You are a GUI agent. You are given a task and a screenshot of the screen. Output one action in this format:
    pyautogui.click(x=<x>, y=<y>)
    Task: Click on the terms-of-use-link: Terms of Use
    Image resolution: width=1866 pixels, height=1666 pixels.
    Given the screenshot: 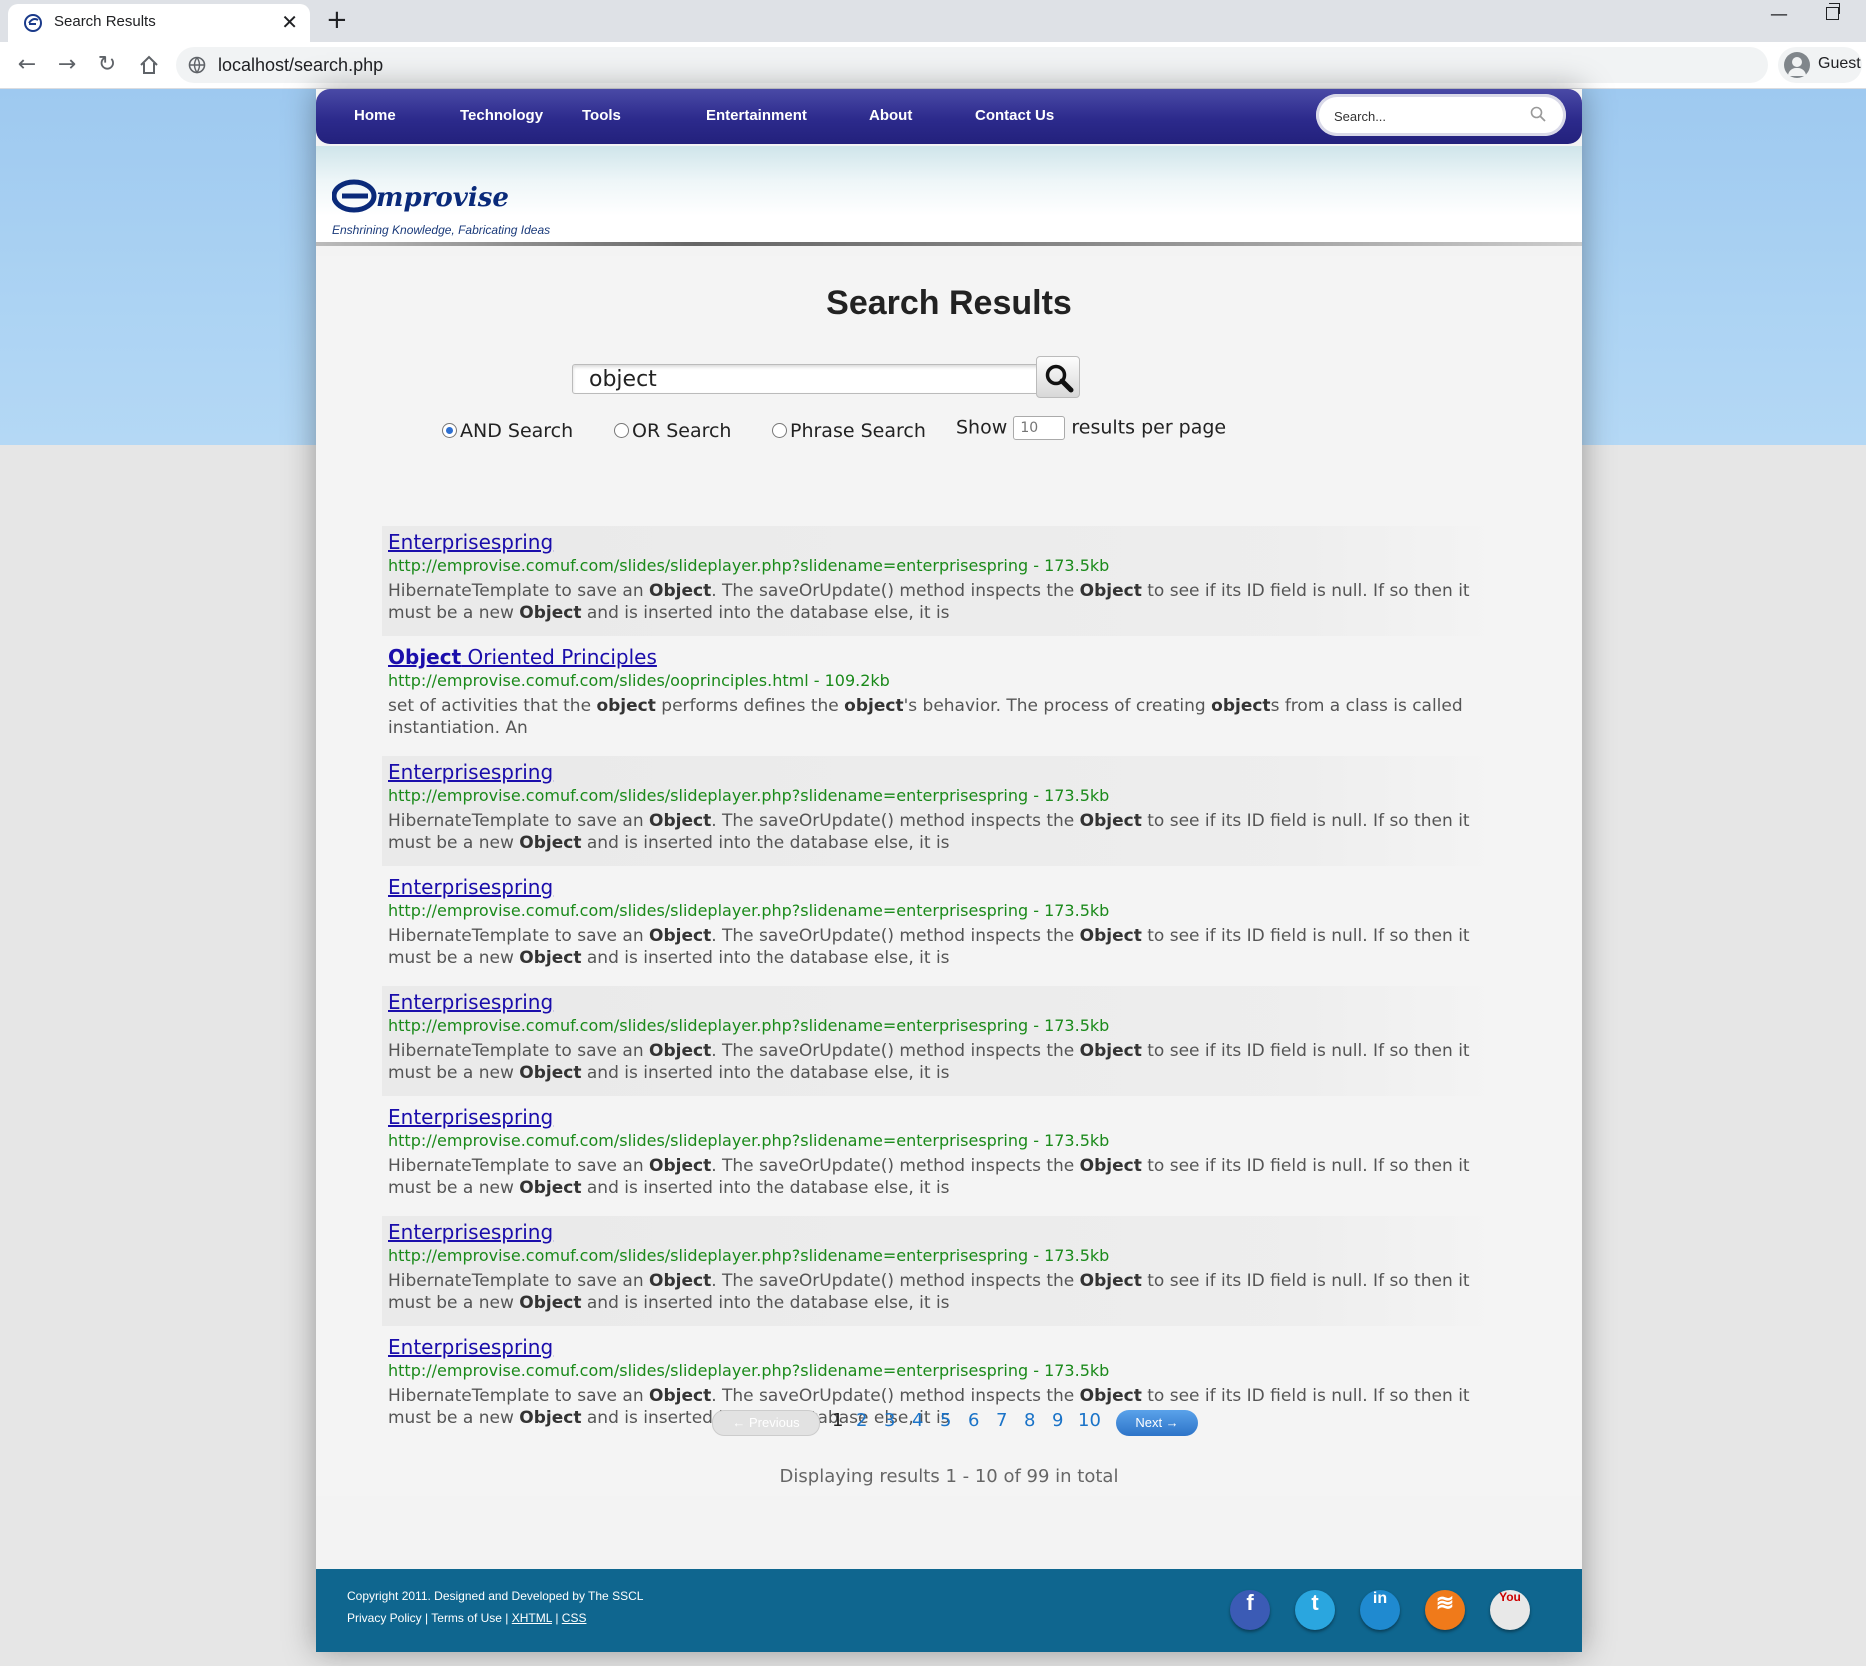 What is the action you would take?
    pyautogui.click(x=466, y=1618)
    